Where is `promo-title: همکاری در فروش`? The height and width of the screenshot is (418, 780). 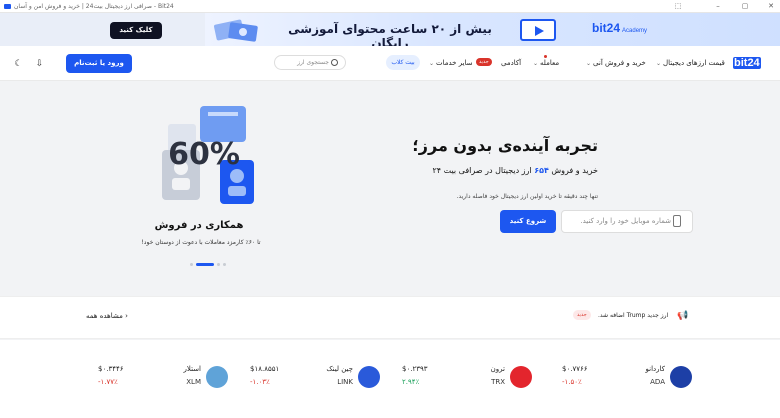 promo-title: همکاری در فروش is located at coordinates (199, 225).